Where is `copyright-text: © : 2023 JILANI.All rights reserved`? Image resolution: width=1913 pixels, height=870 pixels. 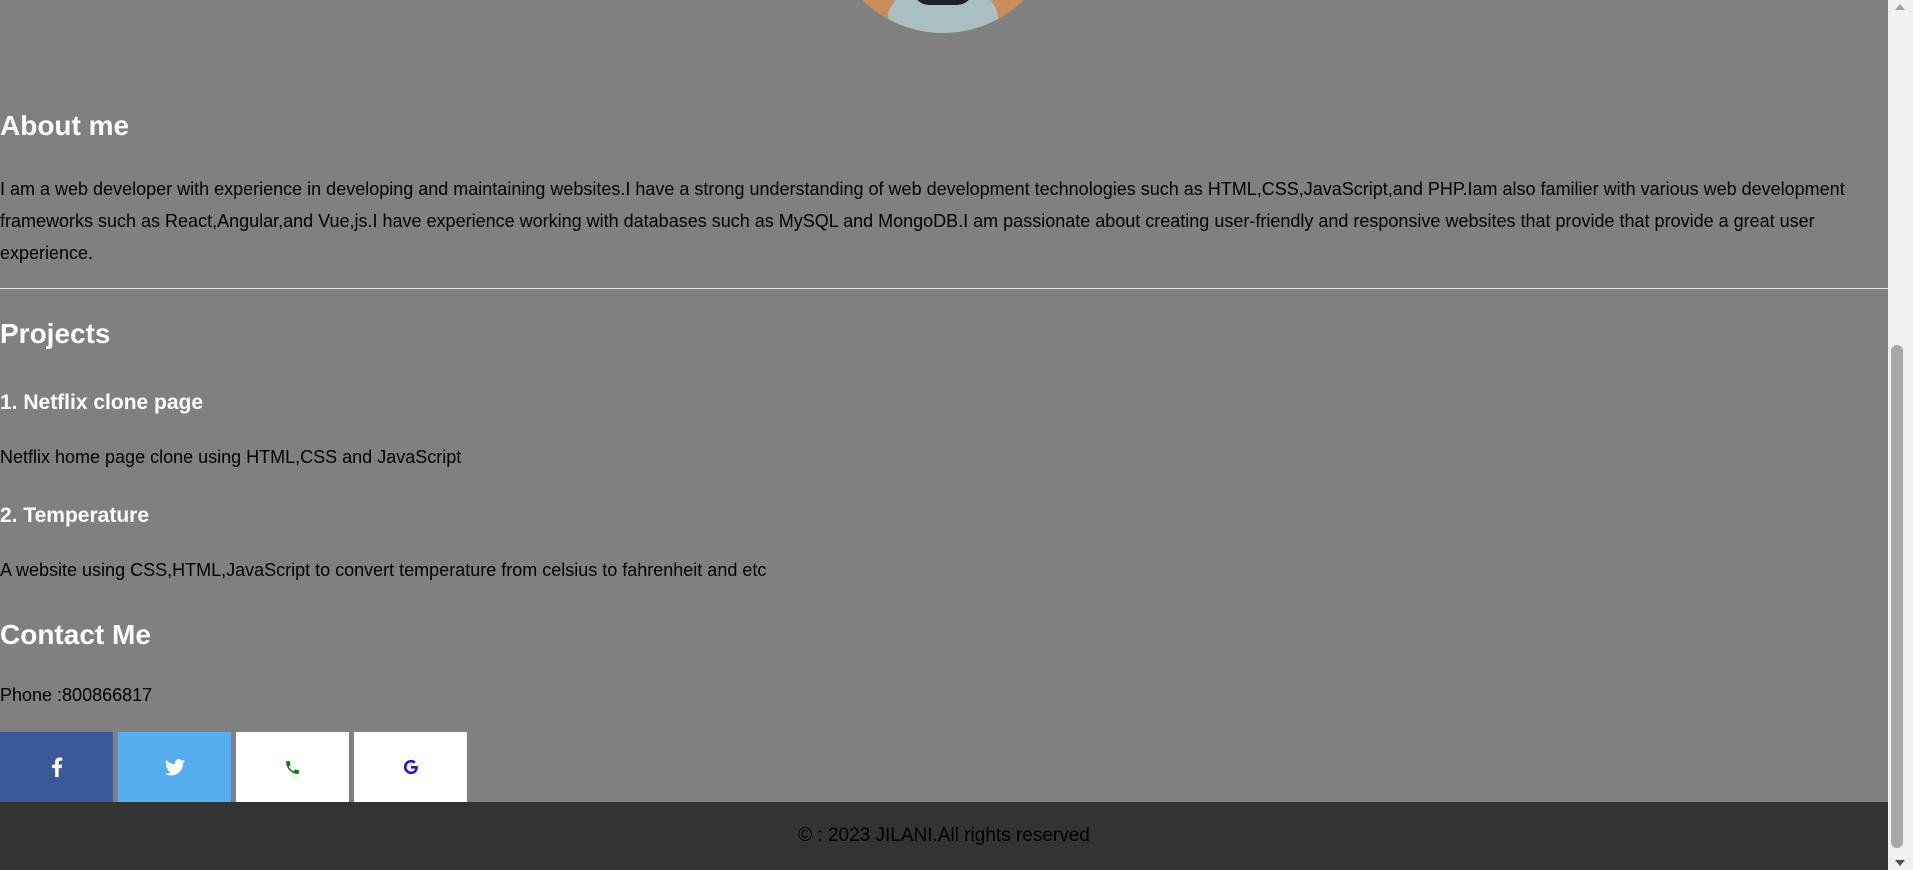
copyright-text: © : 2023 JILANI.All rights reserved is located at coordinates (944, 835).